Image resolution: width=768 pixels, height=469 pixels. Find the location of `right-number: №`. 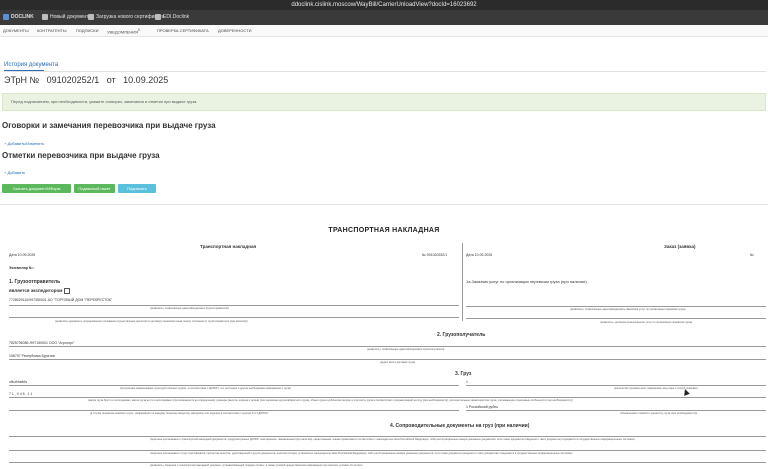

right-number: № is located at coordinates (752, 255).